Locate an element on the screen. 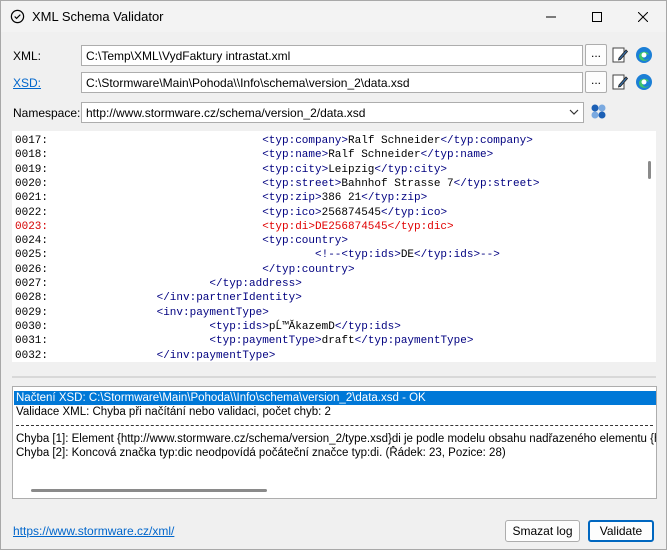  log-scrollbar-thumb is located at coordinates (149, 490).